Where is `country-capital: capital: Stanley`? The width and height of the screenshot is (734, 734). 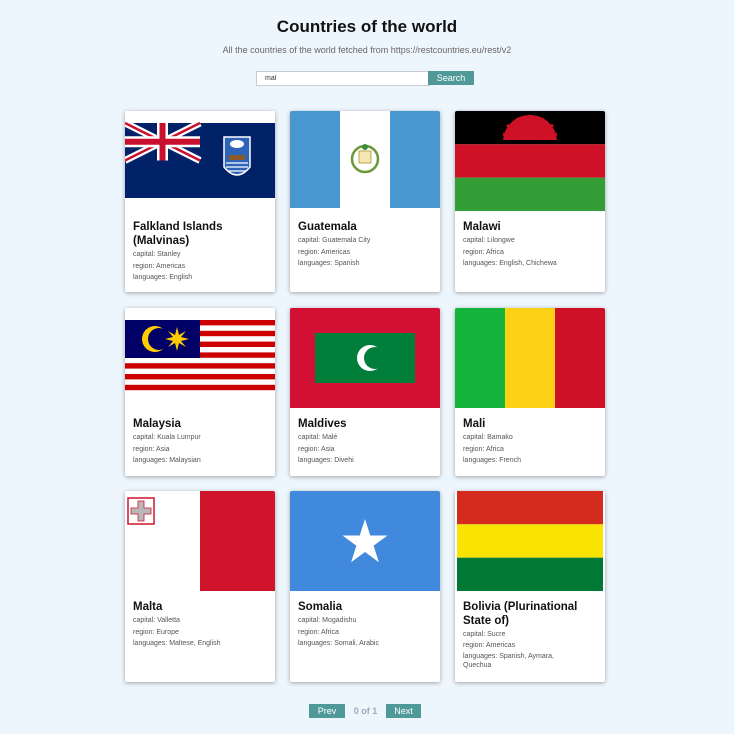 country-capital: capital: Stanley is located at coordinates (157, 254).